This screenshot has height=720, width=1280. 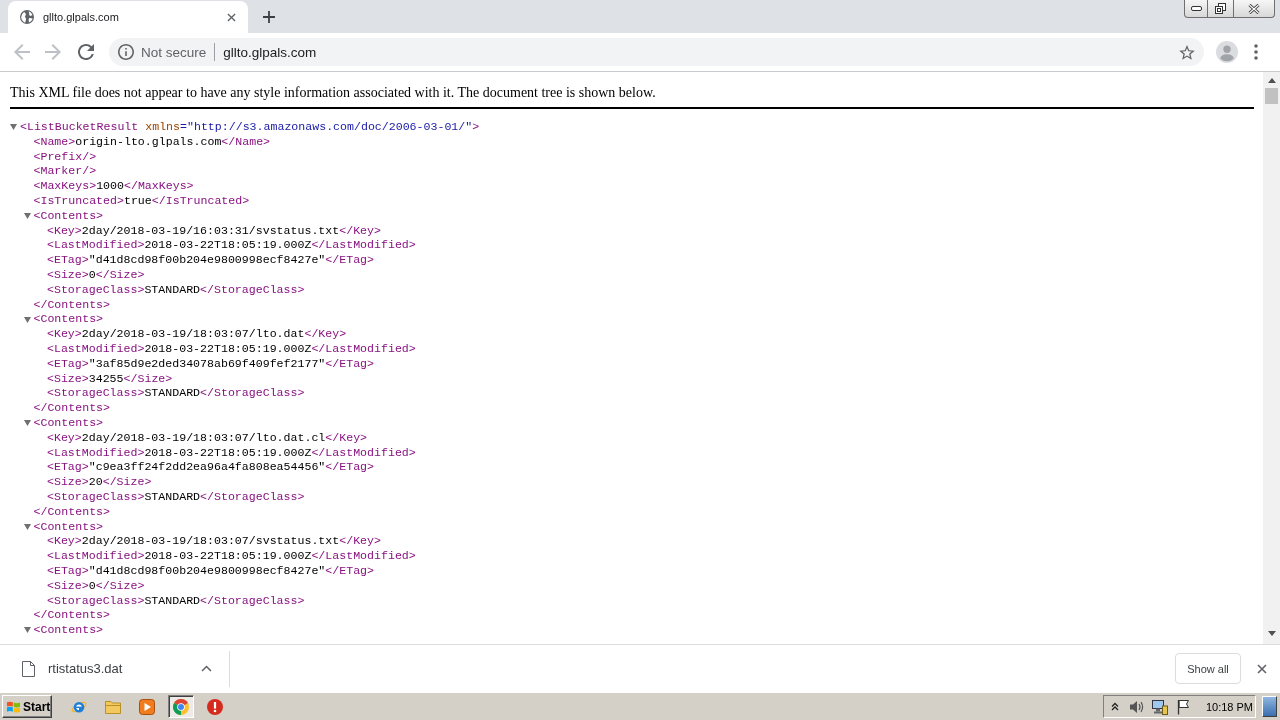 What do you see at coordinates (65, 157) in the screenshot?
I see `xml-line: <Prefix/>` at bounding box center [65, 157].